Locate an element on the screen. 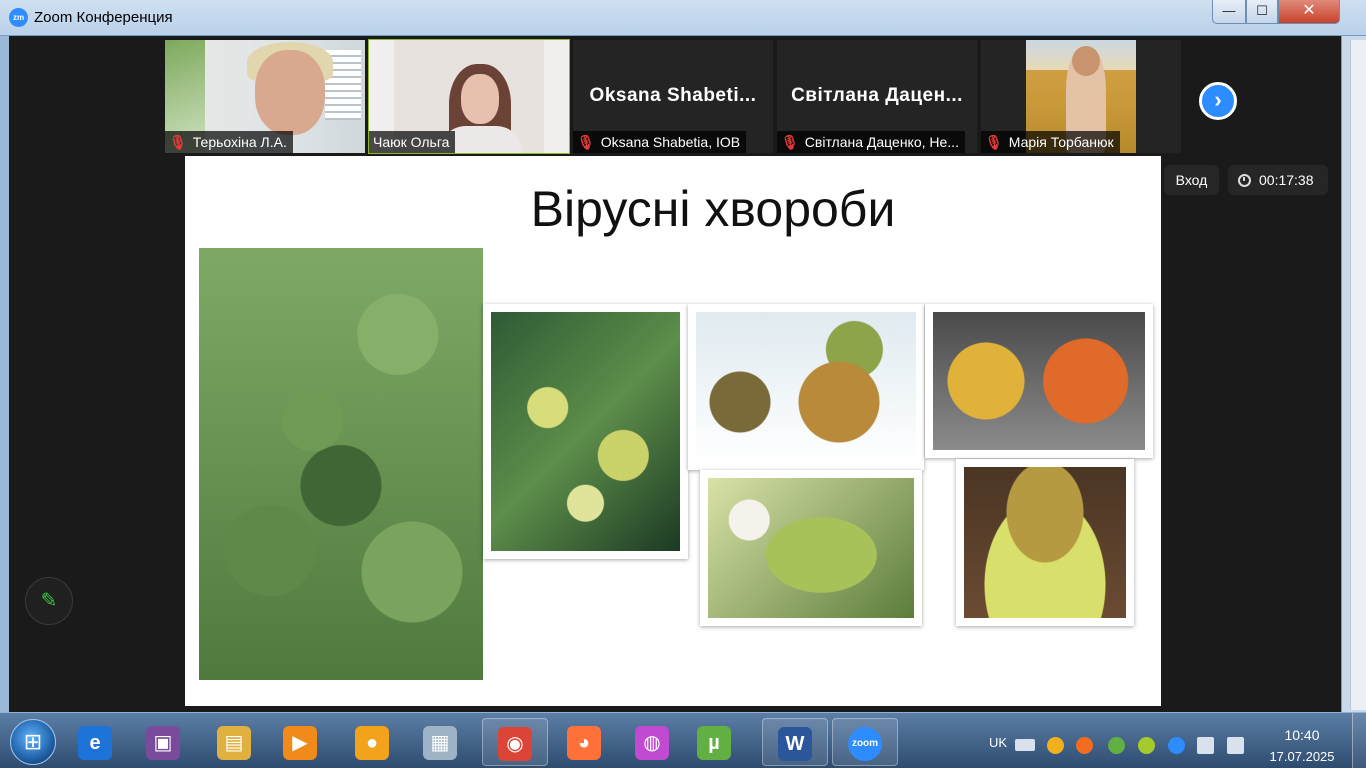  word-icon: W is located at coordinates (795, 742).